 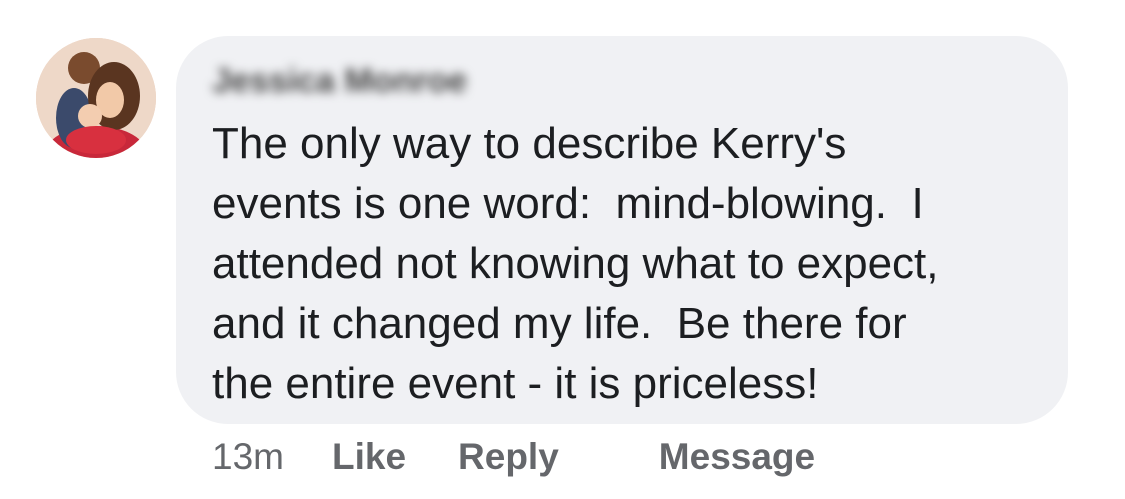 What do you see at coordinates (737, 457) in the screenshot?
I see `message-button: Message` at bounding box center [737, 457].